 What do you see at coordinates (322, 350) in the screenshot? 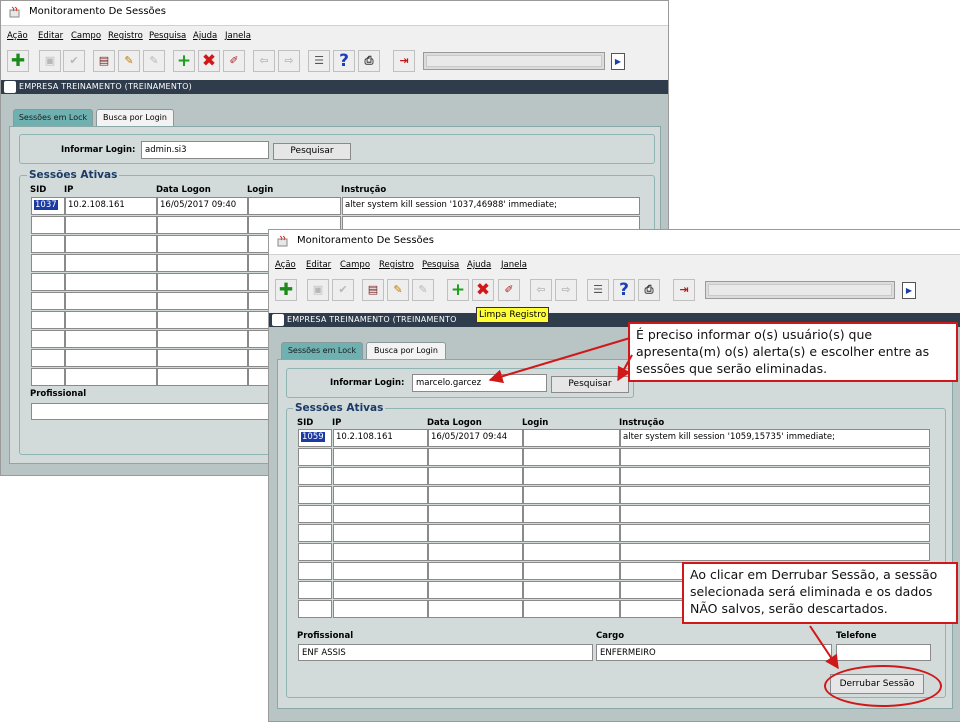
I see `tab-sessoes-lock: Sessões em Lock` at bounding box center [322, 350].